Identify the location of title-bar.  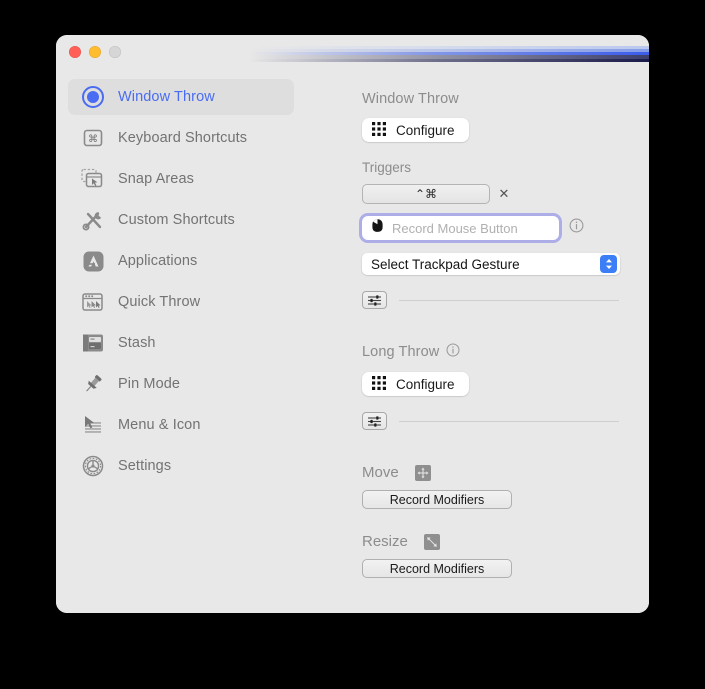
(352, 49).